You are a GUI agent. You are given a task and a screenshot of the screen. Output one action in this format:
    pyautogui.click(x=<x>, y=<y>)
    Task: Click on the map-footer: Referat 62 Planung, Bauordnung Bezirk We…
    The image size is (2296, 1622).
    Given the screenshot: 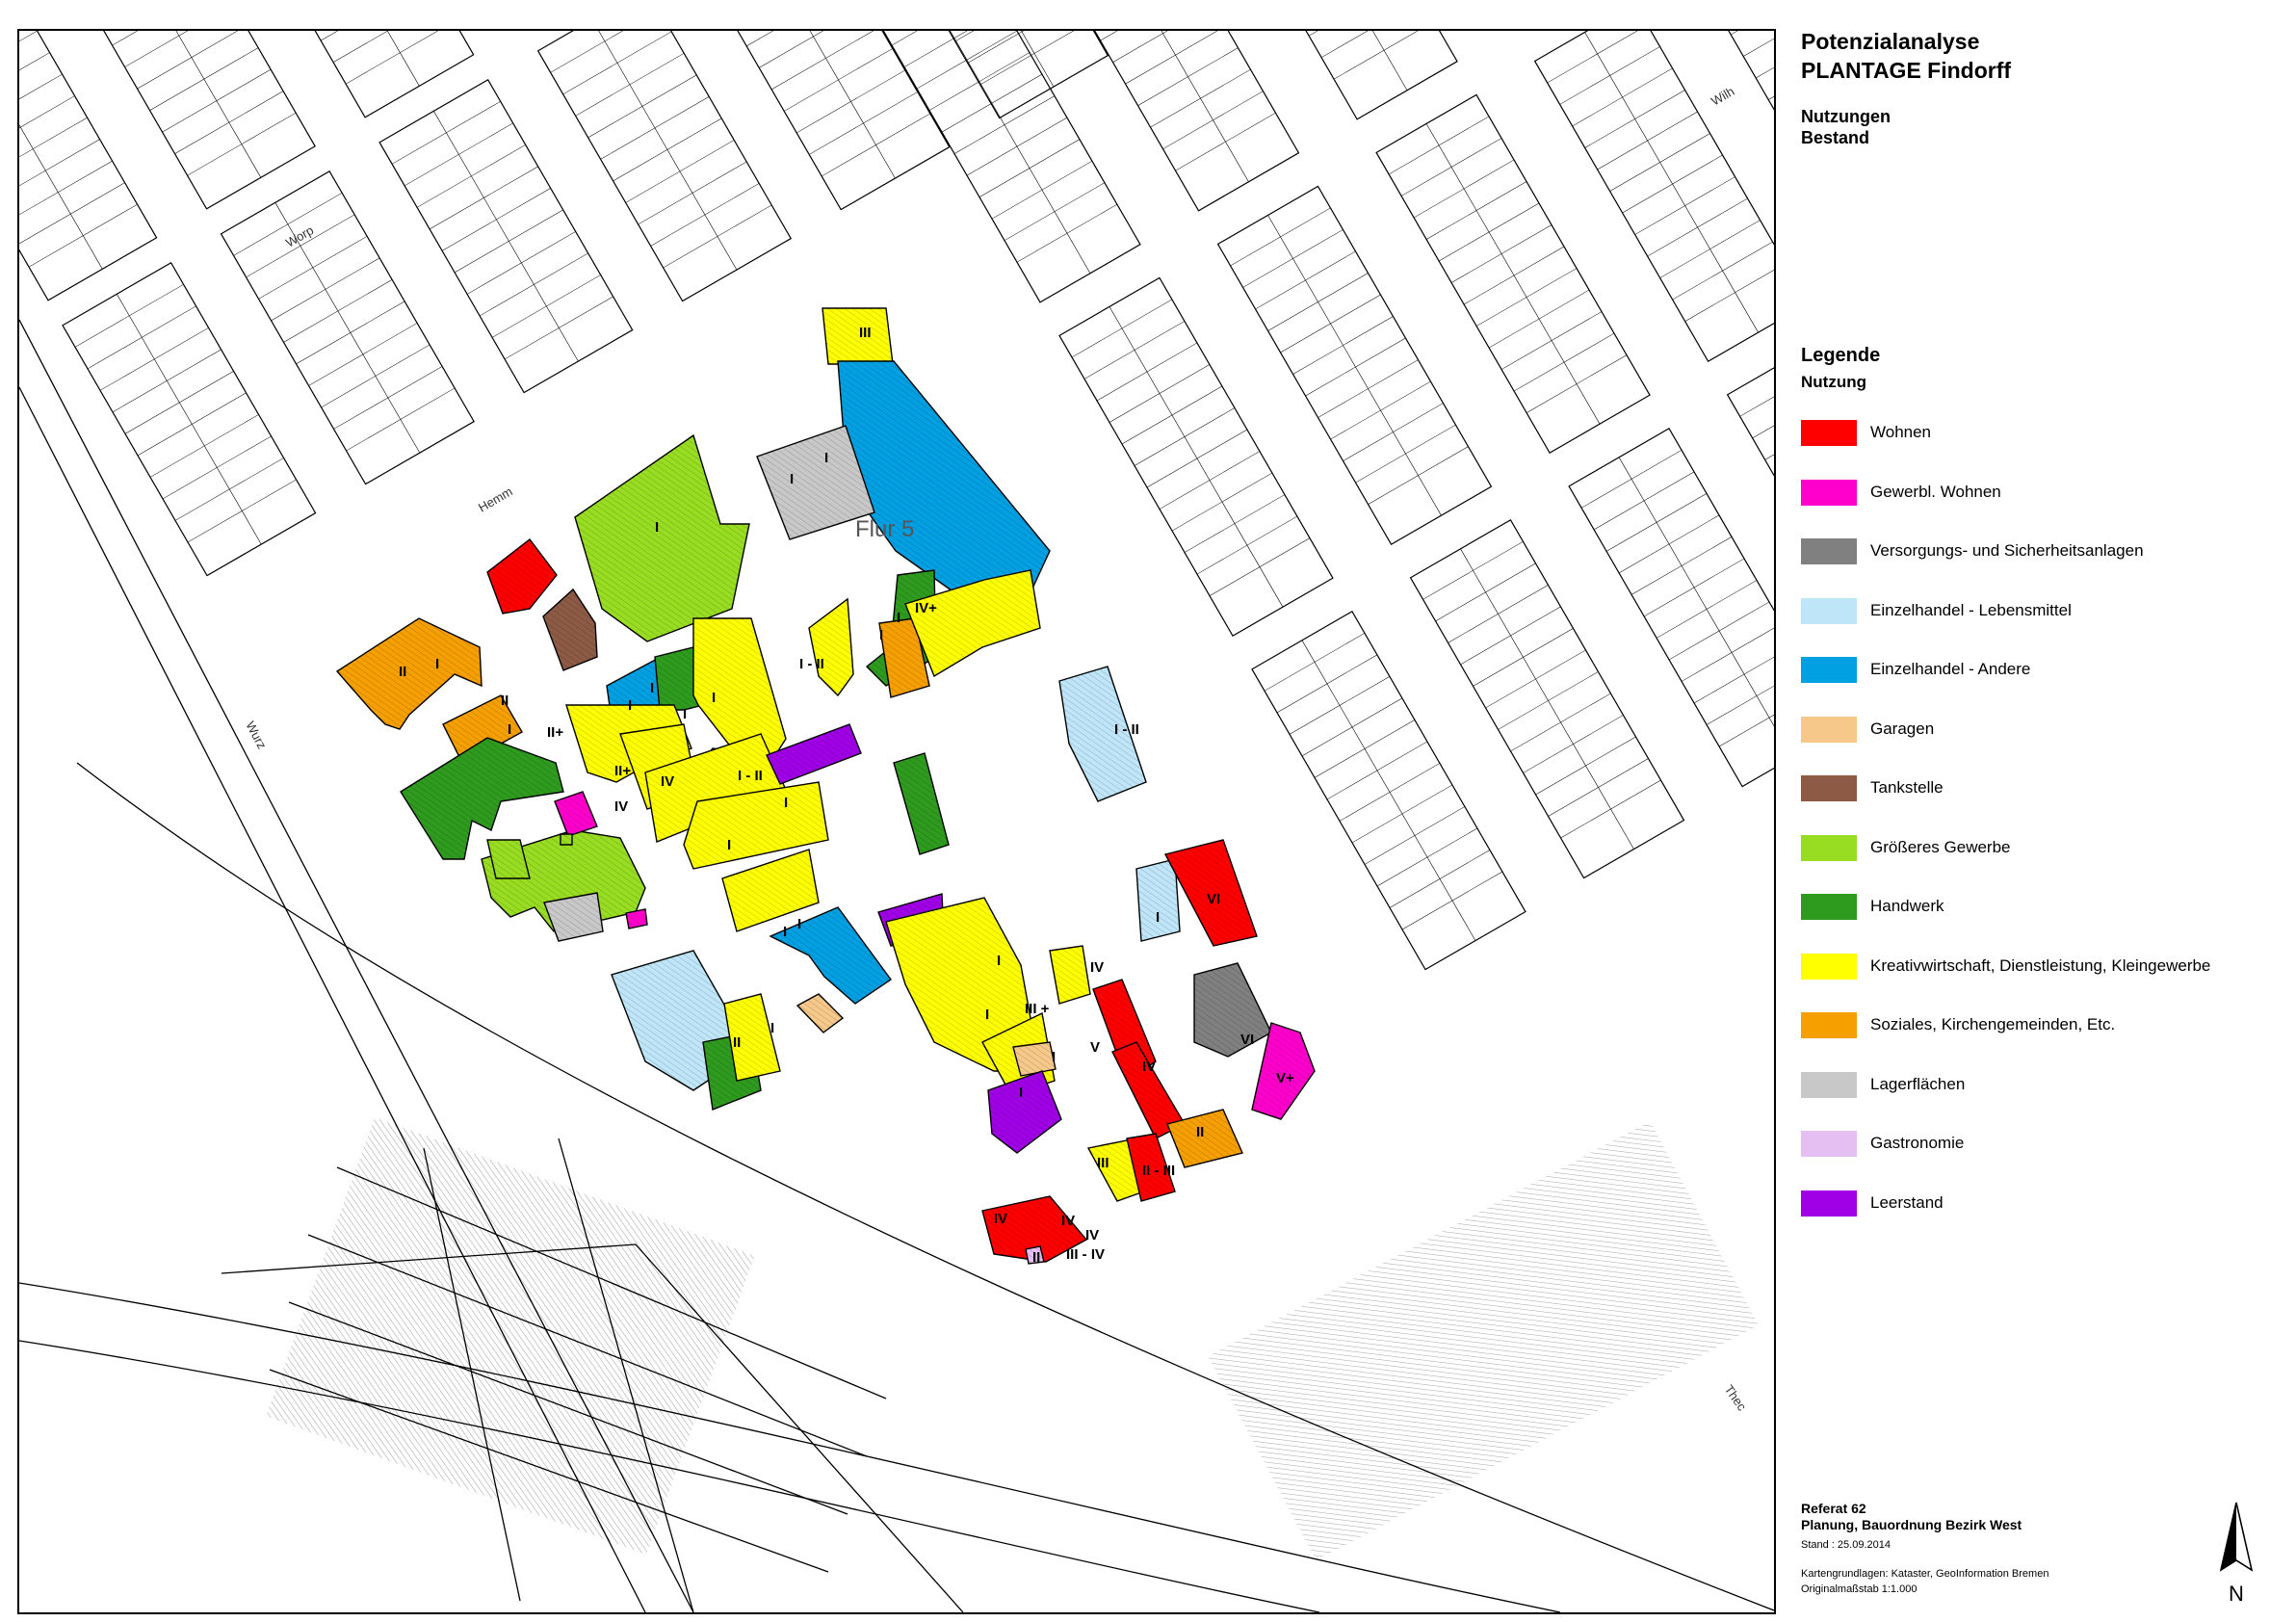 What is the action you would take?
    pyautogui.click(x=1924, y=1549)
    